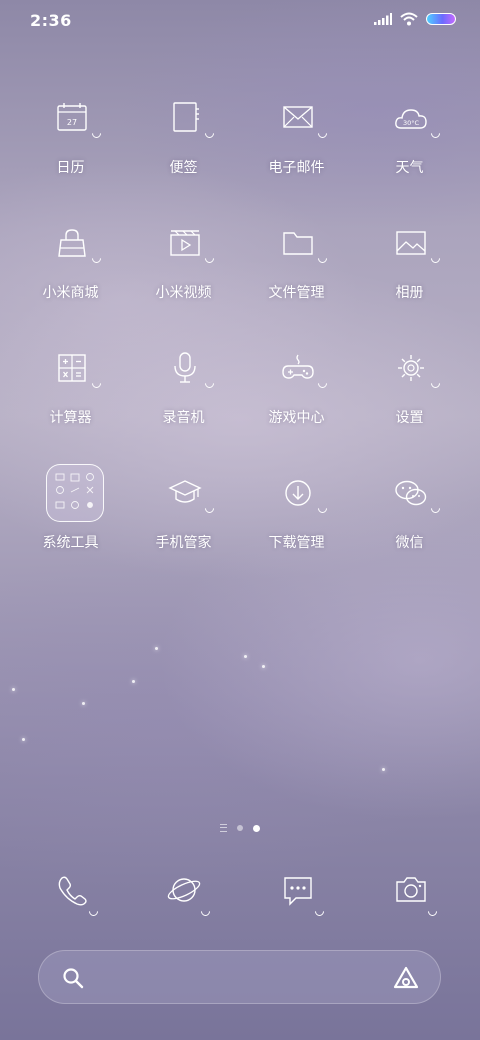 The image size is (480, 1040). I want to click on app-row: 小米商城 小米视频 文件管理 相册, so click(240, 275).